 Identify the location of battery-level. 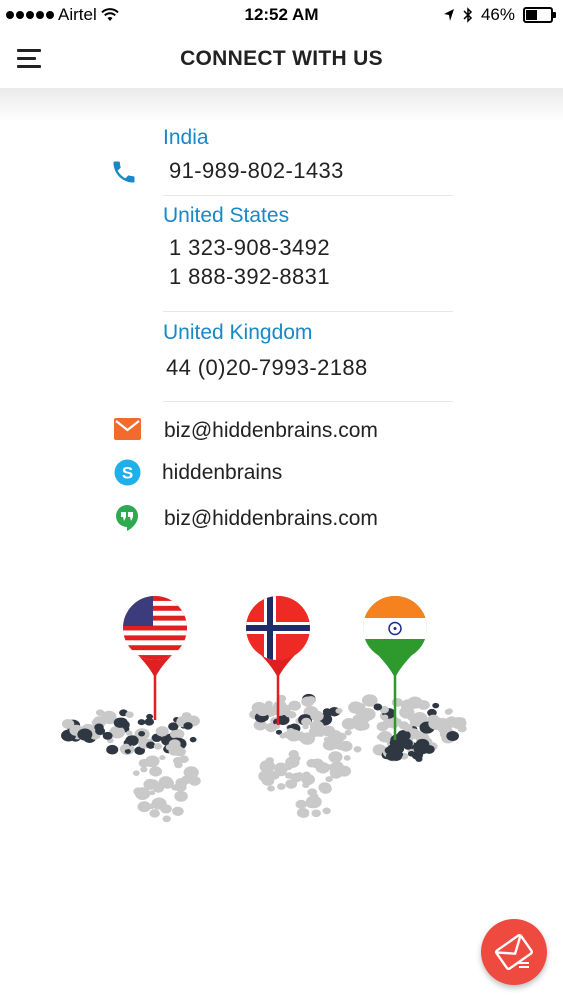
(532, 15).